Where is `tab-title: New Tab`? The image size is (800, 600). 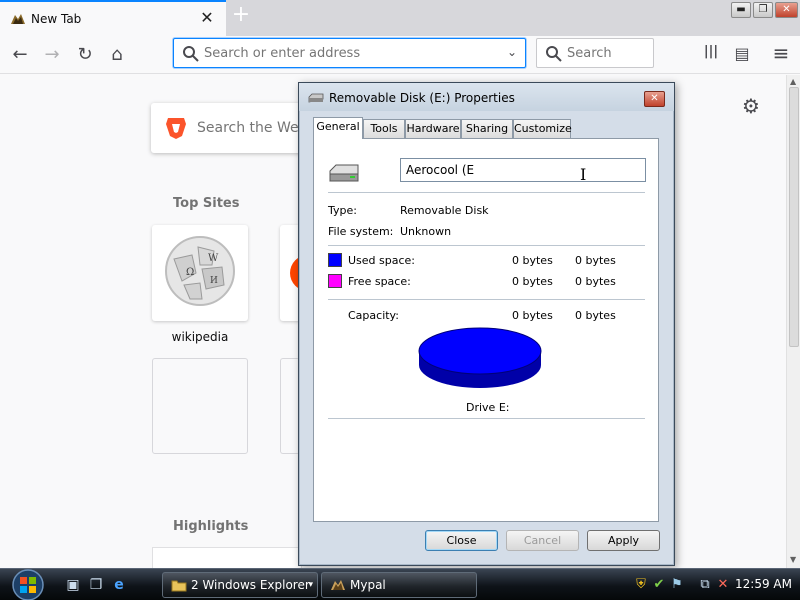 tab-title: New Tab is located at coordinates (56, 19).